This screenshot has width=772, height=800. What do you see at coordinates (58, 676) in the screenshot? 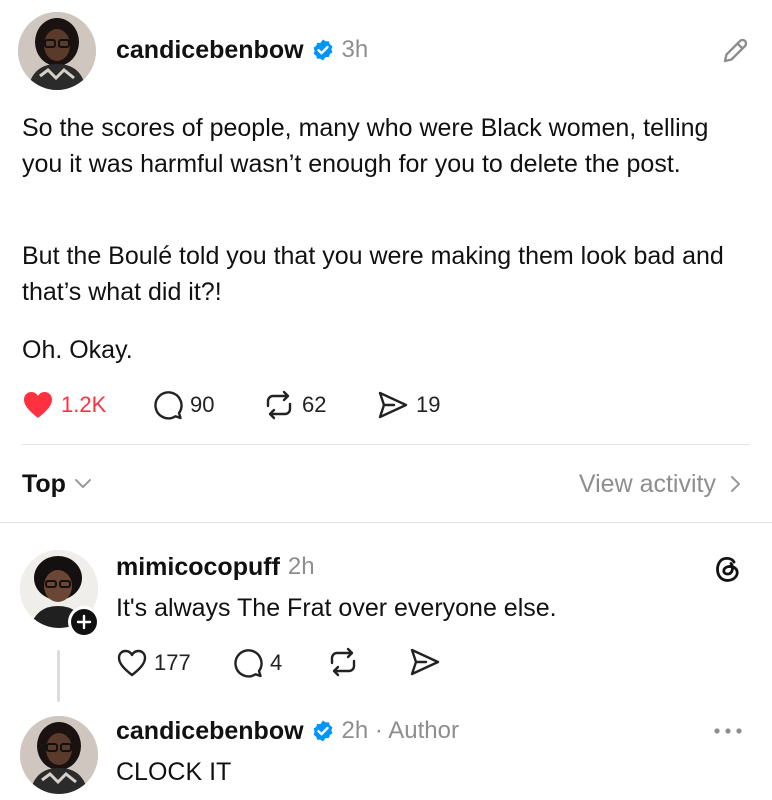
I see `reply-thread-line` at bounding box center [58, 676].